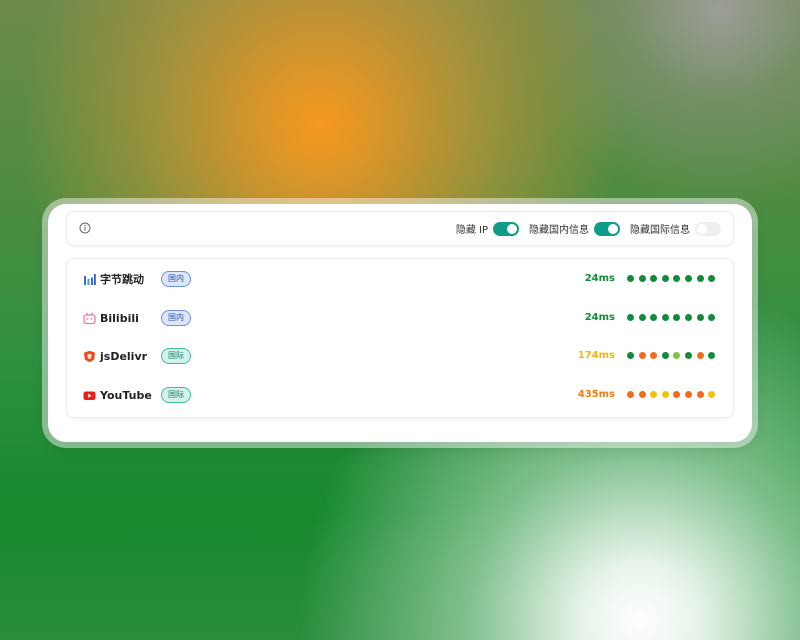 This screenshot has width=800, height=640. I want to click on latency-value: 174ms, so click(596, 355).